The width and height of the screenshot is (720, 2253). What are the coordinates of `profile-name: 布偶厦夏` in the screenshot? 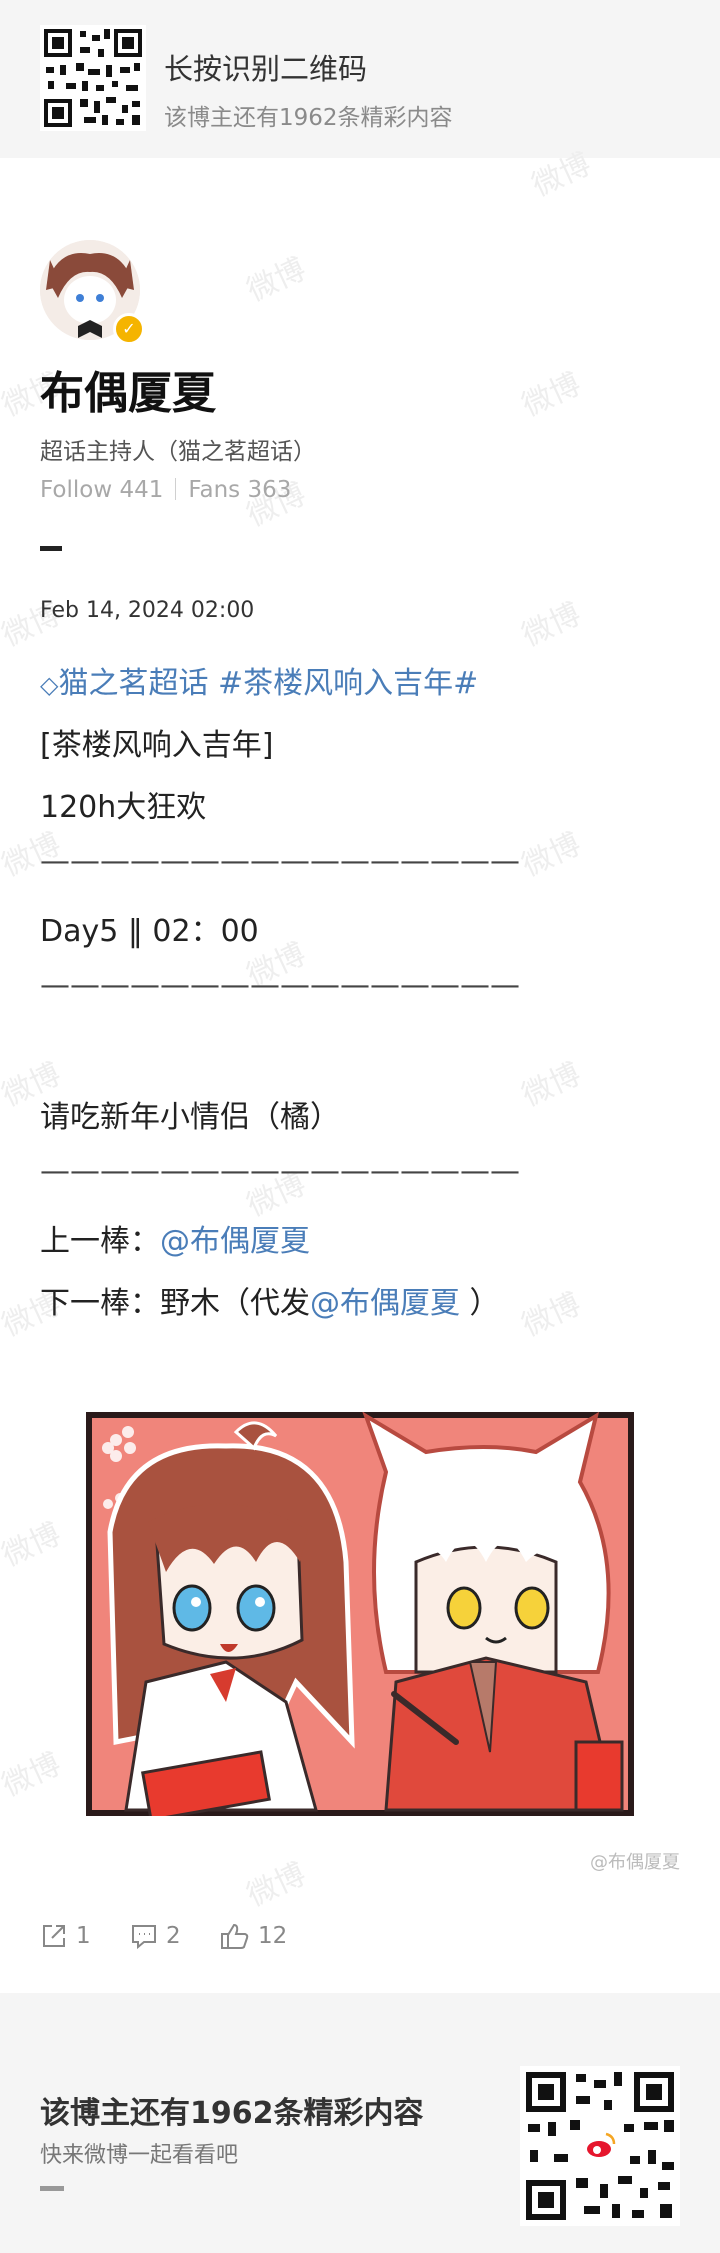 It's located at (128, 389).